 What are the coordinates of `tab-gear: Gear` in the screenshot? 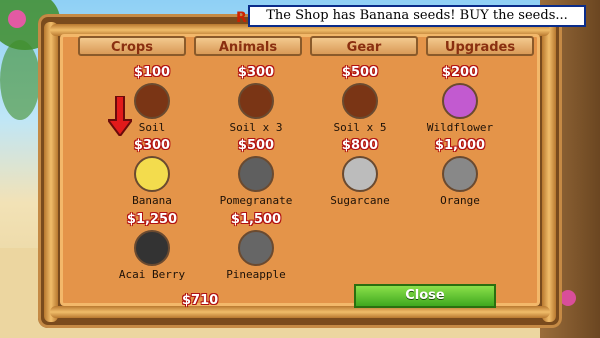 It's located at (364, 46).